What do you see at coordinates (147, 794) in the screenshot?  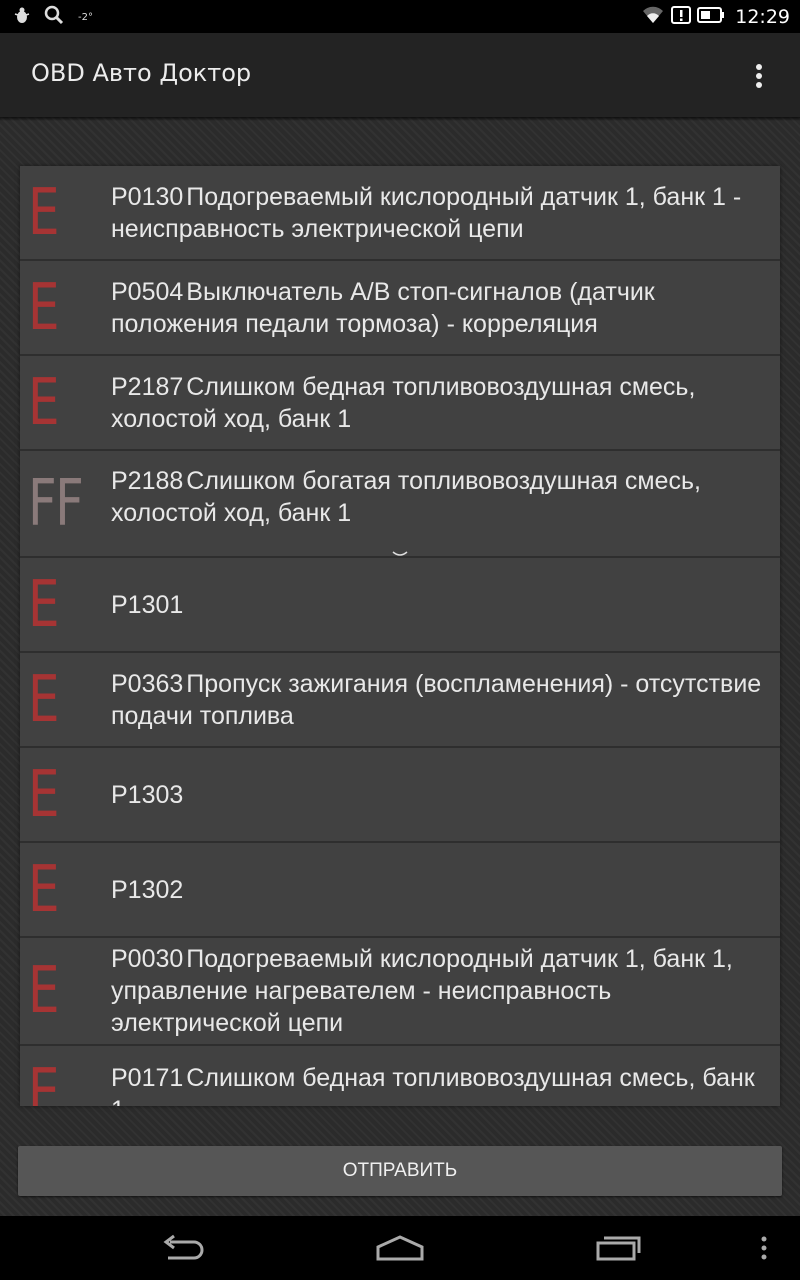 I see `trouble-code: P1303` at bounding box center [147, 794].